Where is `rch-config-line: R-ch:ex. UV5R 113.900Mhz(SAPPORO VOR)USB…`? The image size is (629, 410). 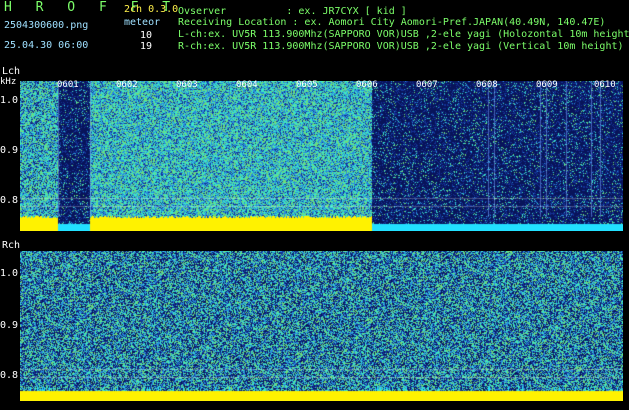 rch-config-line: R-ch:ex. UV5R 113.900Mhz(SAPPORO VOR)USB… is located at coordinates (401, 46).